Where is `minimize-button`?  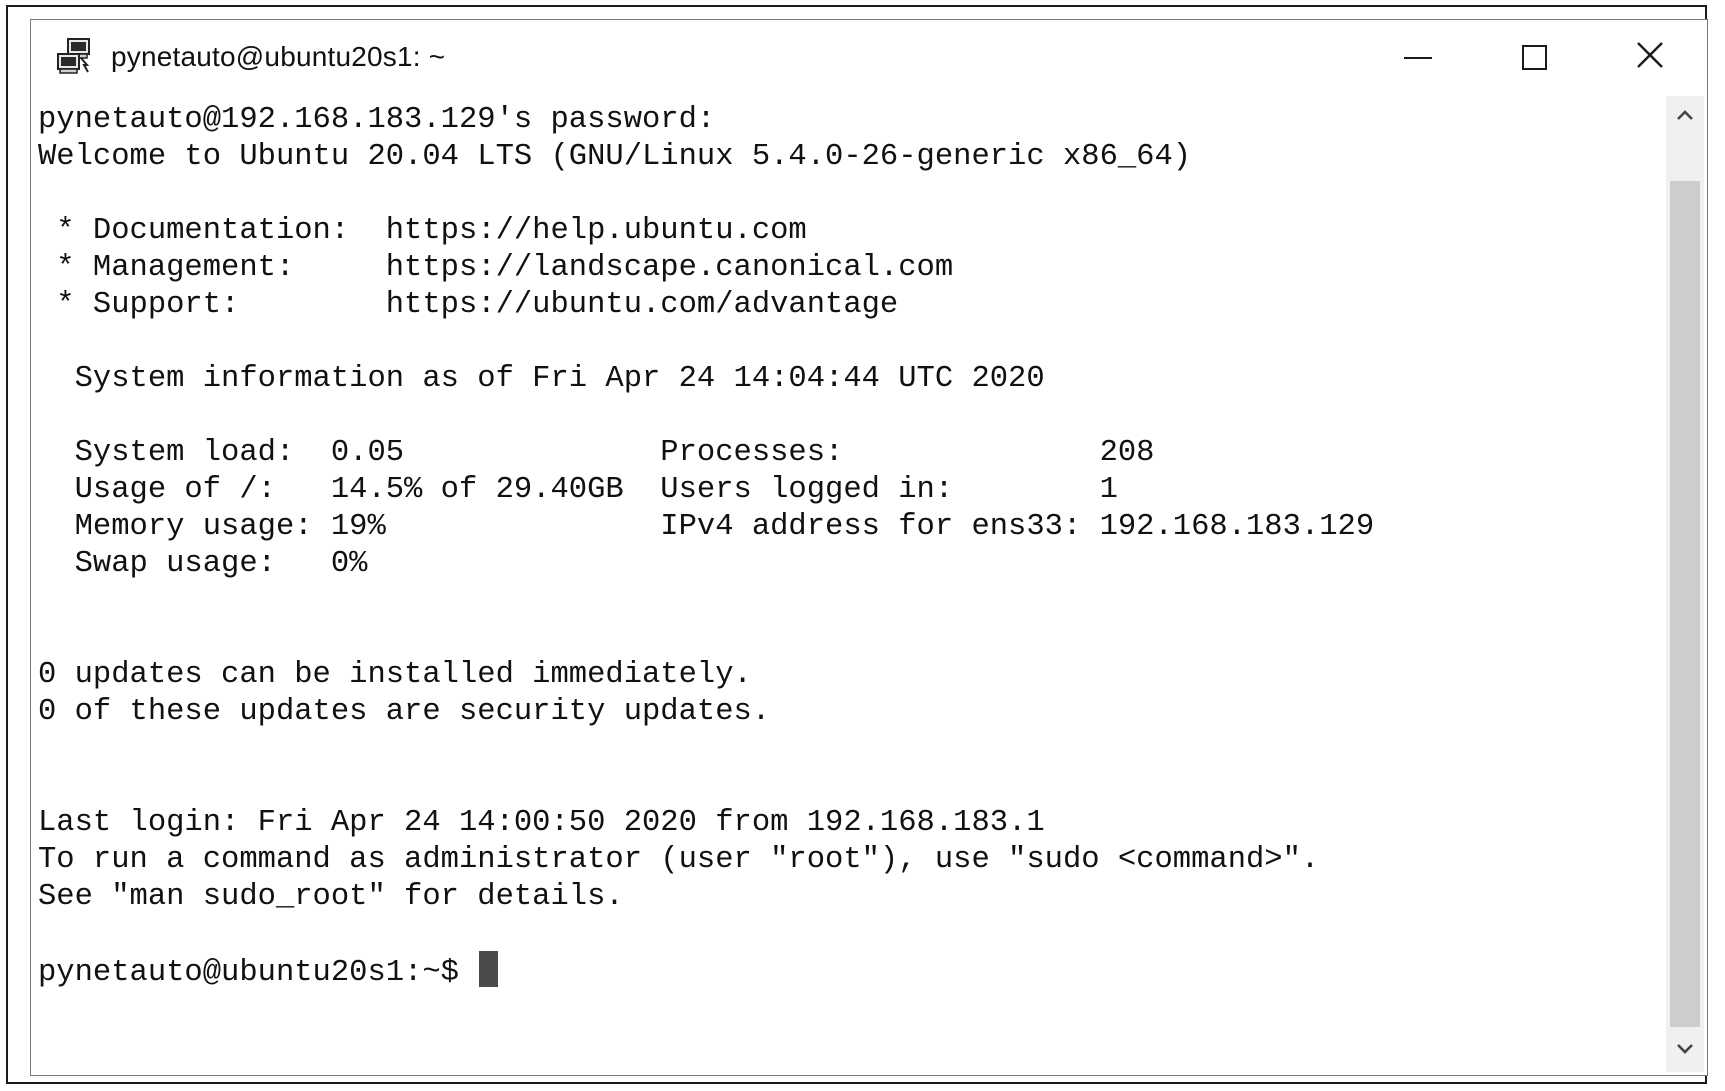
minimize-button is located at coordinates (1418, 57).